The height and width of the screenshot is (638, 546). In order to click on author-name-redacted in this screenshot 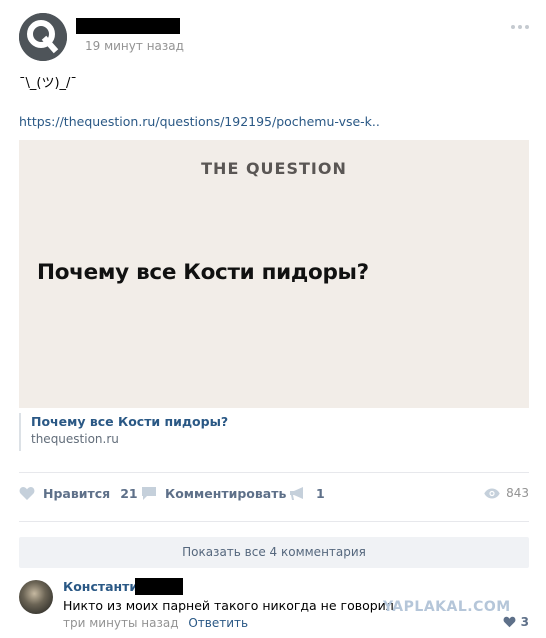, I will do `click(128, 26)`.